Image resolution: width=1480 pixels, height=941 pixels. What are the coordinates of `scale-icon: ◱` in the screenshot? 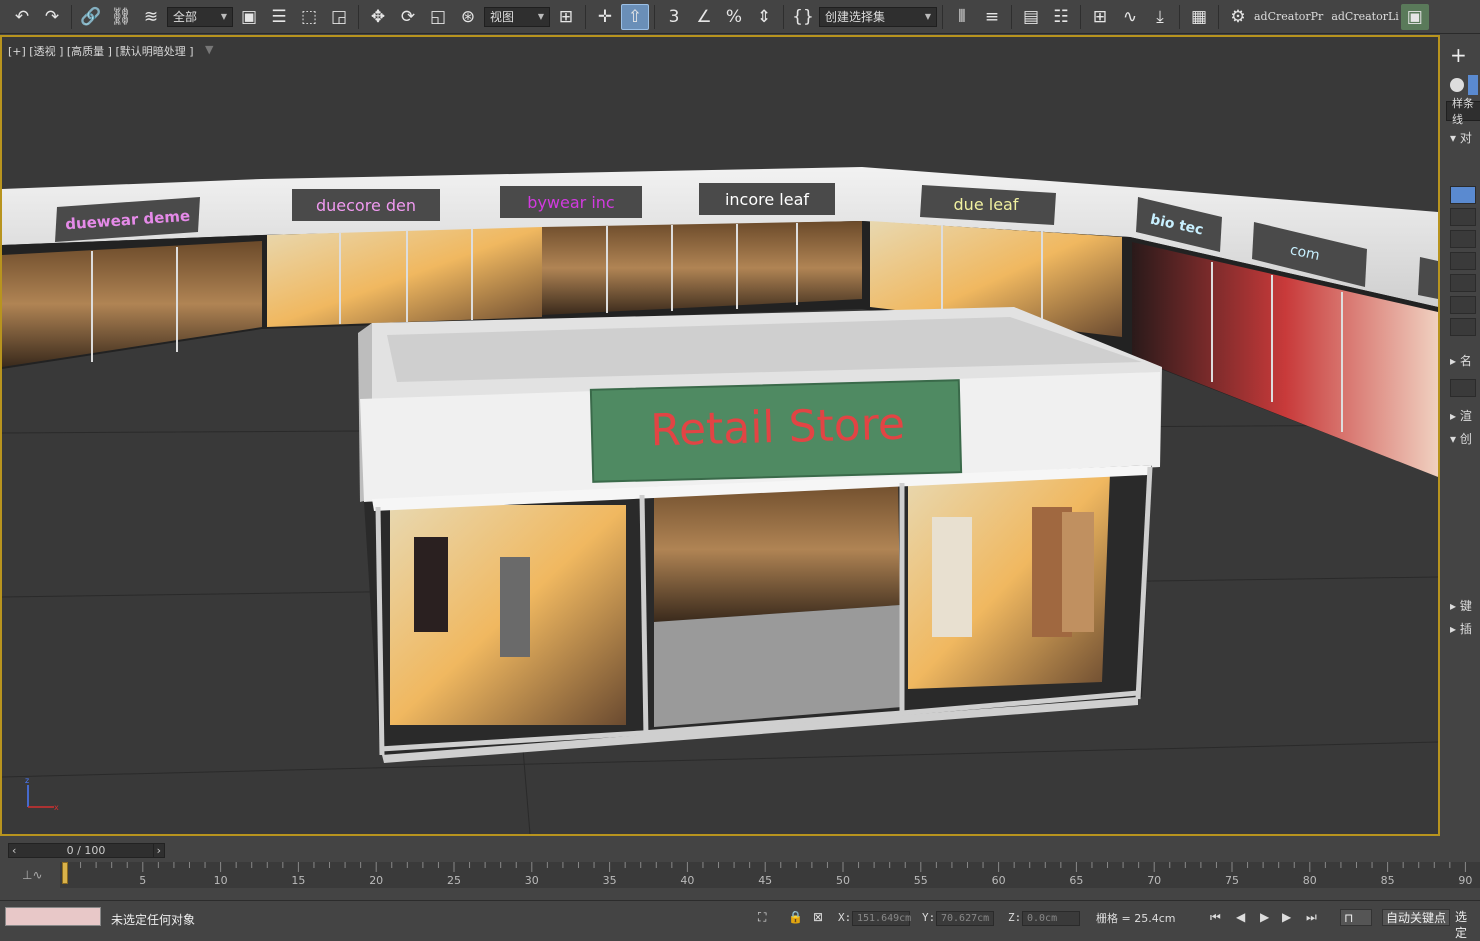 It's located at (438, 17).